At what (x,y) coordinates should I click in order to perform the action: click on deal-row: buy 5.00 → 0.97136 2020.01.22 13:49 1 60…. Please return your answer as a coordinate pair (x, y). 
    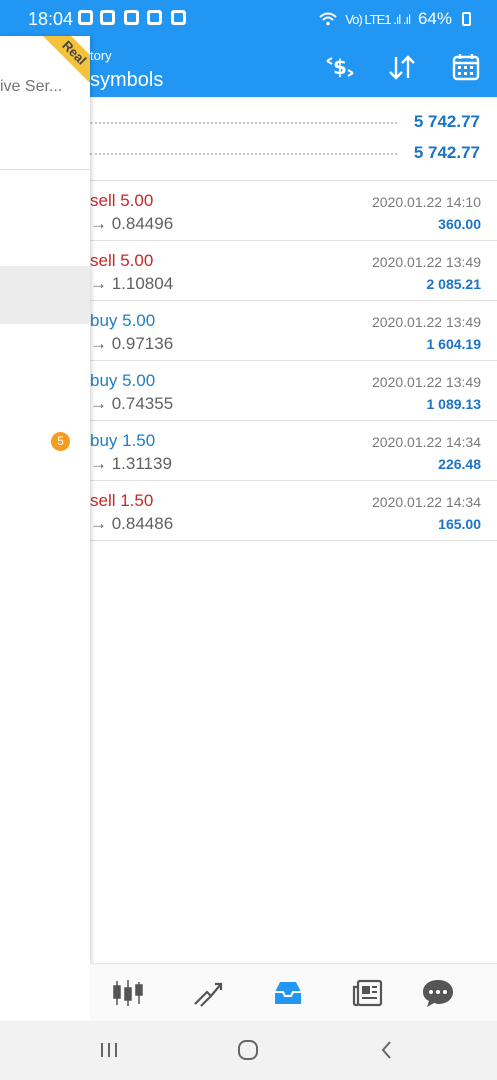
    Looking at the image, I should click on (293, 331).